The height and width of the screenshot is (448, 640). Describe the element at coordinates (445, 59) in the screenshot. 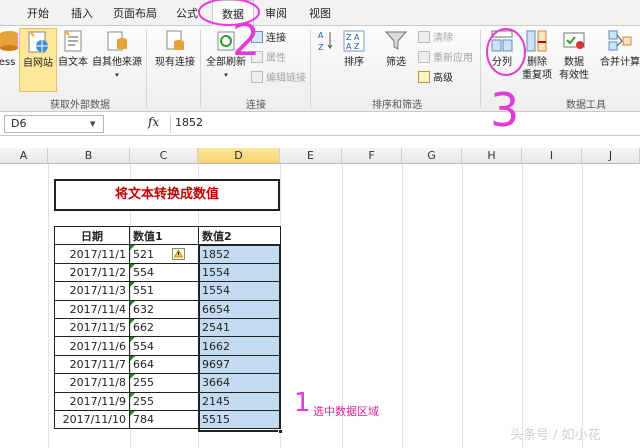

I see `reapply-button: 重新应用` at that location.